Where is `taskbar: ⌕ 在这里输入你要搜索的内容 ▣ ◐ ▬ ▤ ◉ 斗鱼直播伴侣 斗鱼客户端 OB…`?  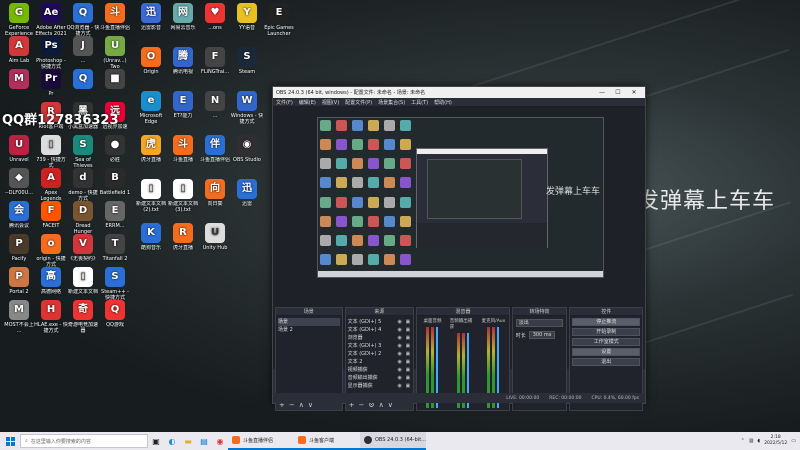
taskbar: ⌕ 在这里输入你要搜索的内容 ▣ ◐ ▬ ▤ ◉ 斗鱼直播伴侣 斗鱼客户端 OB… is located at coordinates (400, 441).